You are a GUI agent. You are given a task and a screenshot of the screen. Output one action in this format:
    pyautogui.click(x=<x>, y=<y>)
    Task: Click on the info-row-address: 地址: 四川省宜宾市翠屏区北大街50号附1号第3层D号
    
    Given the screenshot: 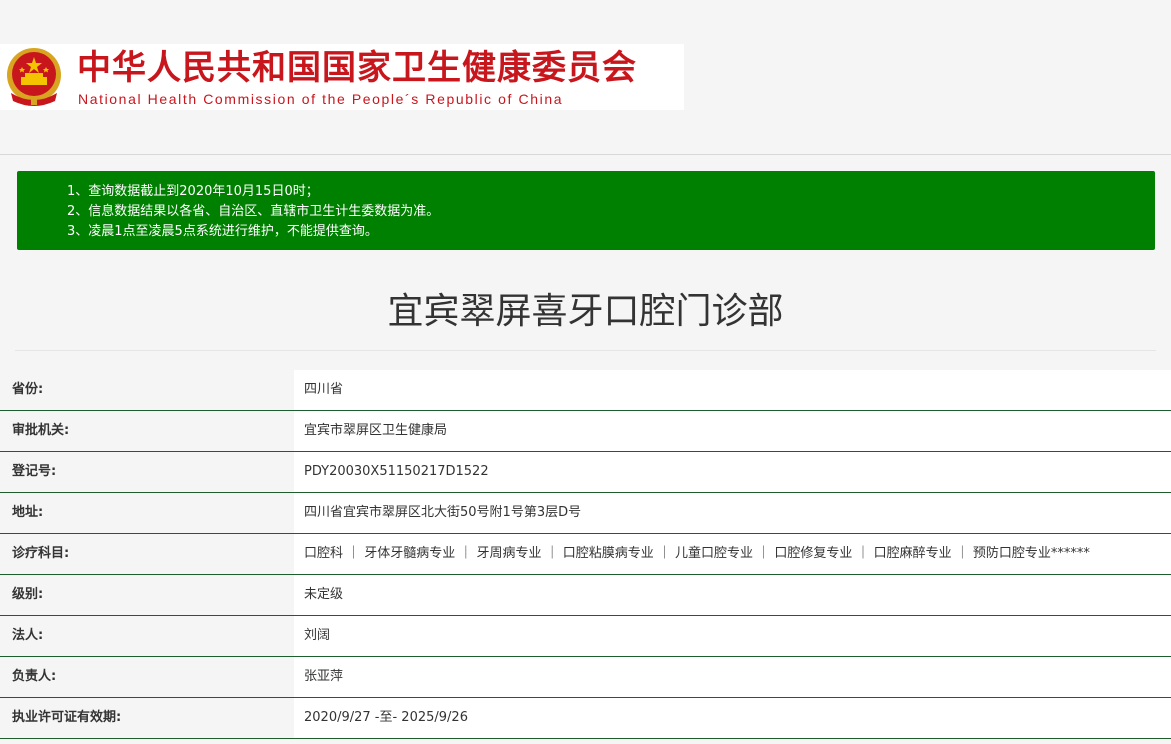 What is the action you would take?
    pyautogui.click(x=585, y=513)
    